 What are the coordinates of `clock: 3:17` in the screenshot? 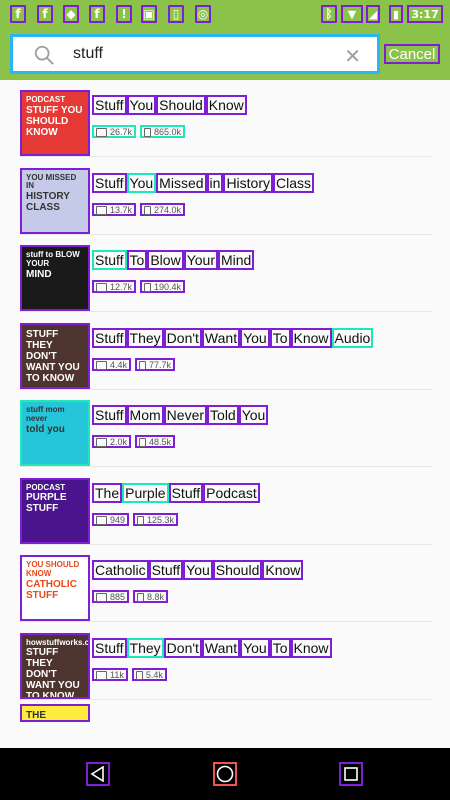 It's located at (425, 14).